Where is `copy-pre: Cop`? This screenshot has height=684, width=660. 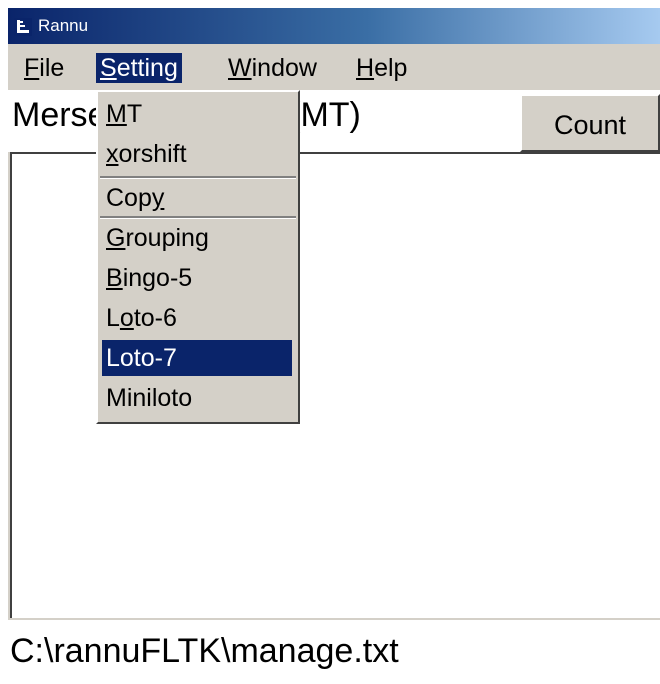 copy-pre: Cop is located at coordinates (129, 198).